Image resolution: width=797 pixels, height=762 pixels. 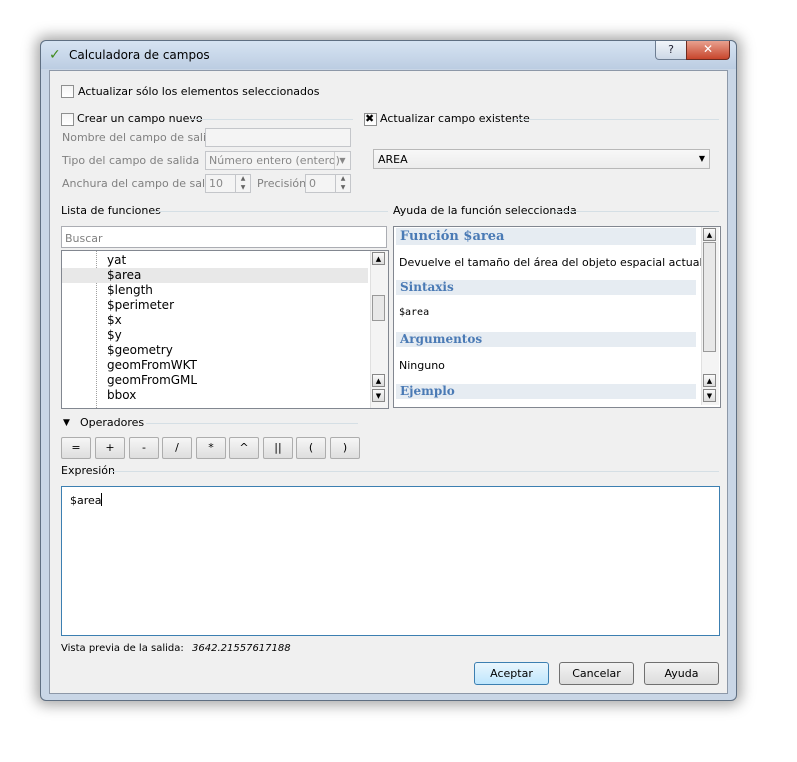 I want to click on function-item: $perimeter, so click(x=140, y=305).